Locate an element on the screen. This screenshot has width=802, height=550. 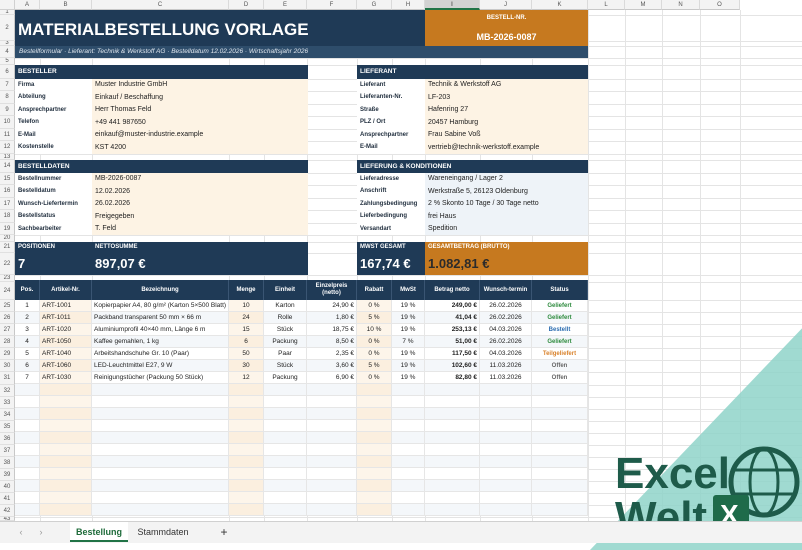
column-header: M is located at coordinates (643, 5).